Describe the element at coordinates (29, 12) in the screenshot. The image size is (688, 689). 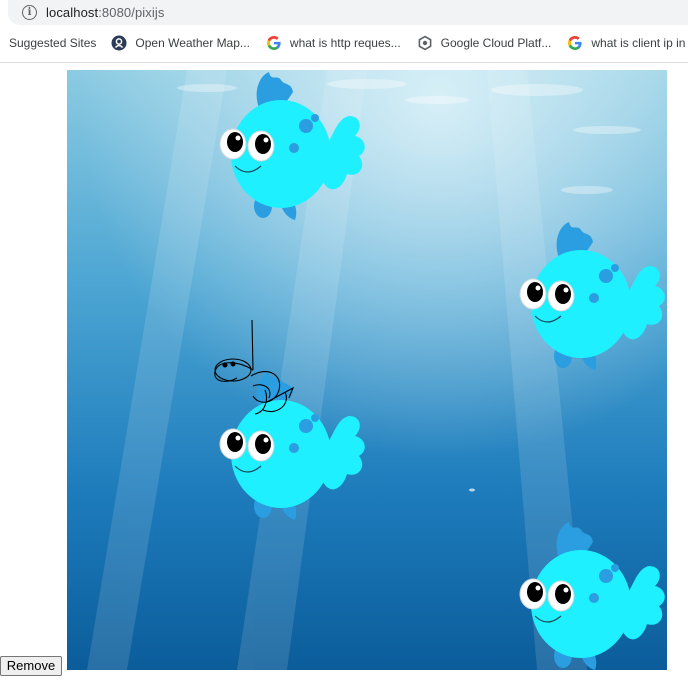
I see `info-icon: i` at that location.